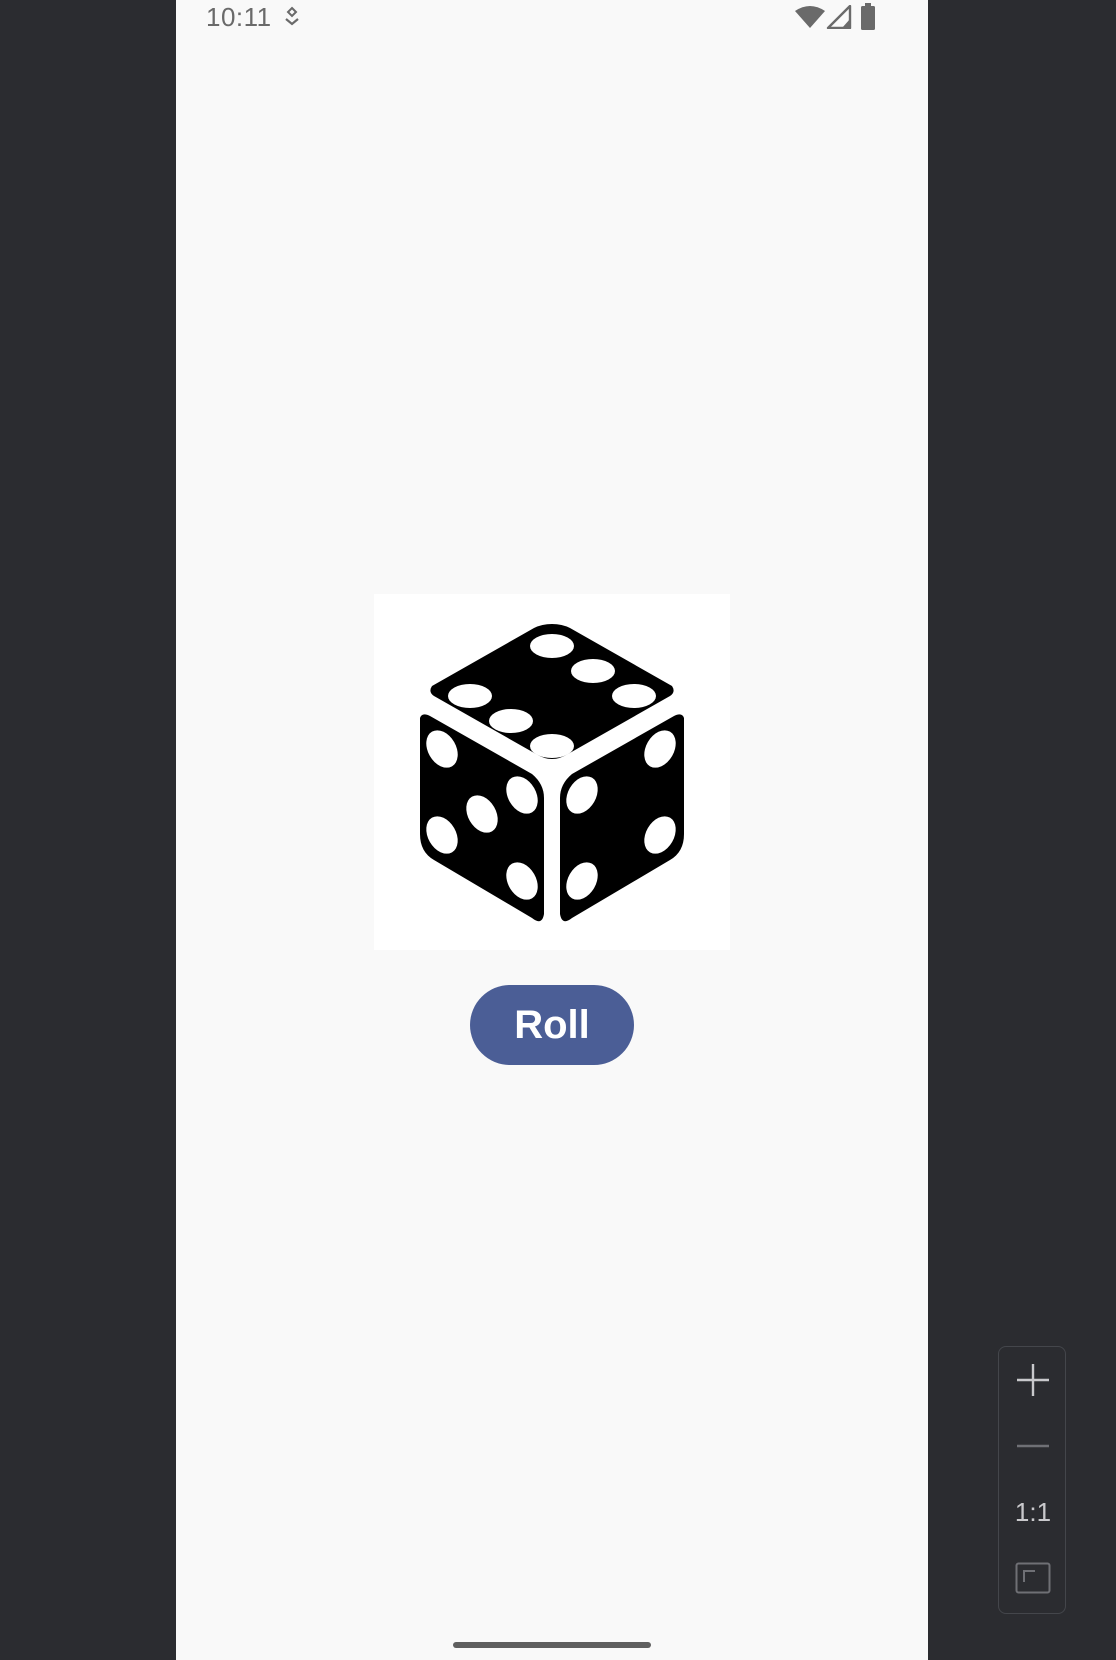 The image size is (1116, 1660). What do you see at coordinates (839, 17) in the screenshot?
I see `cellular-signal-icon` at bounding box center [839, 17].